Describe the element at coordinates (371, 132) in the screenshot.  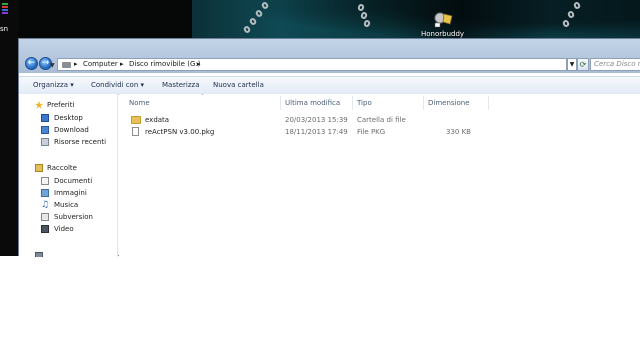
I see `file-type: File PKG` at that location.